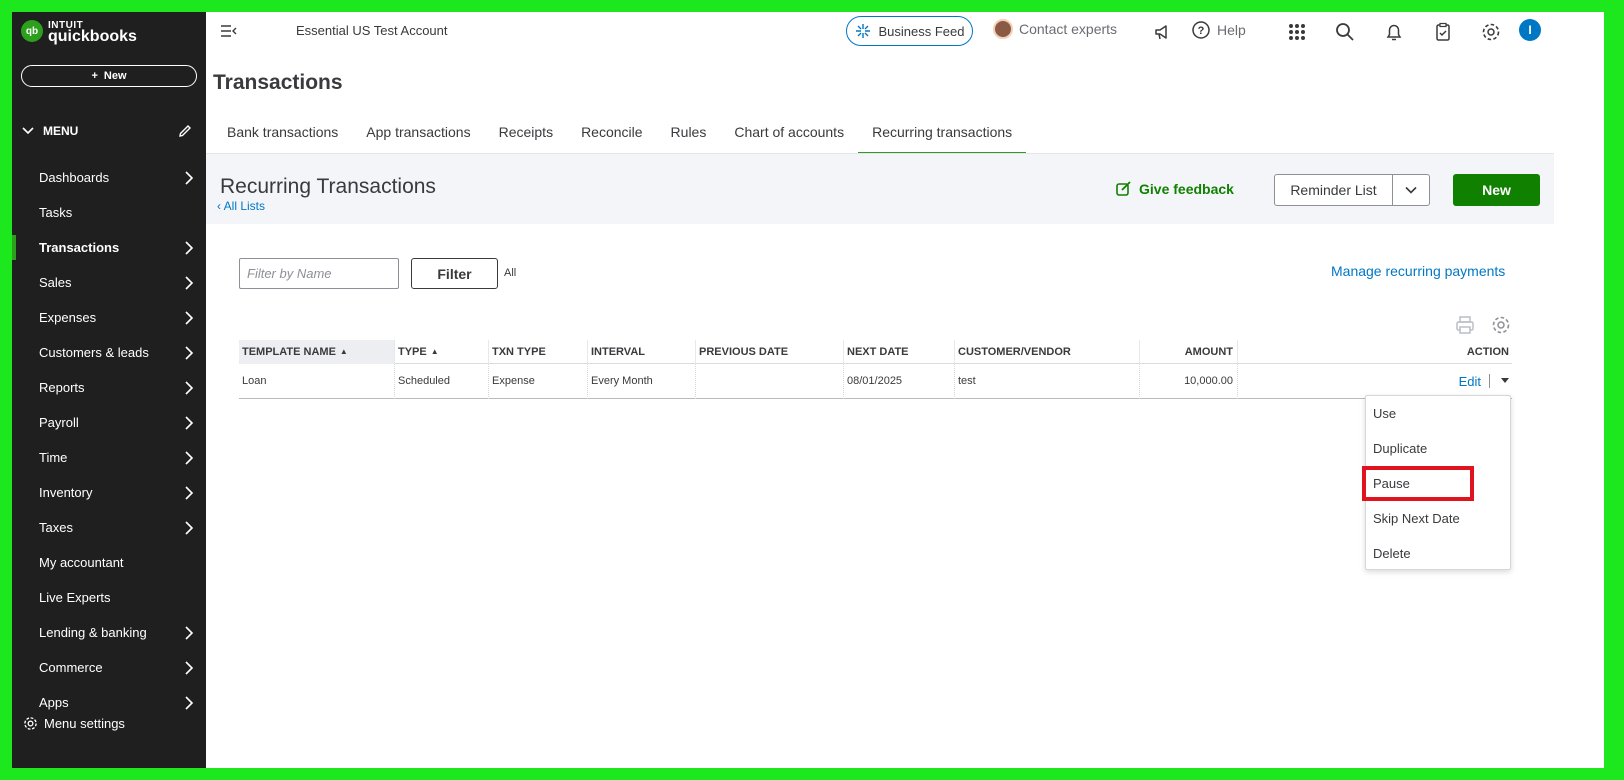 The width and height of the screenshot is (1624, 780). I want to click on logo-quickbooks-text: quickbooks, so click(92, 36).